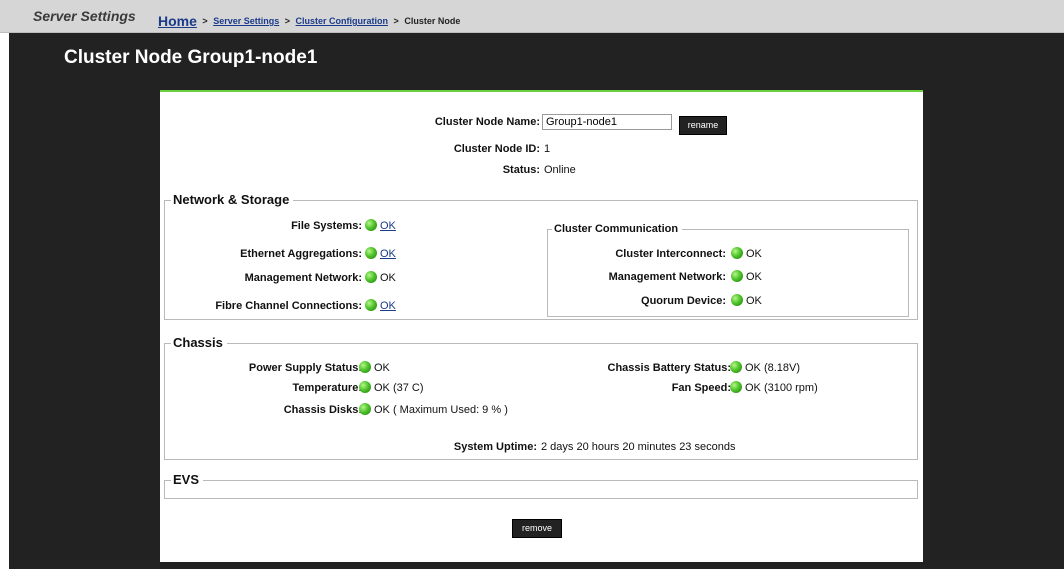 The width and height of the screenshot is (1064, 569). I want to click on app-title: Server Settings, so click(84, 16).